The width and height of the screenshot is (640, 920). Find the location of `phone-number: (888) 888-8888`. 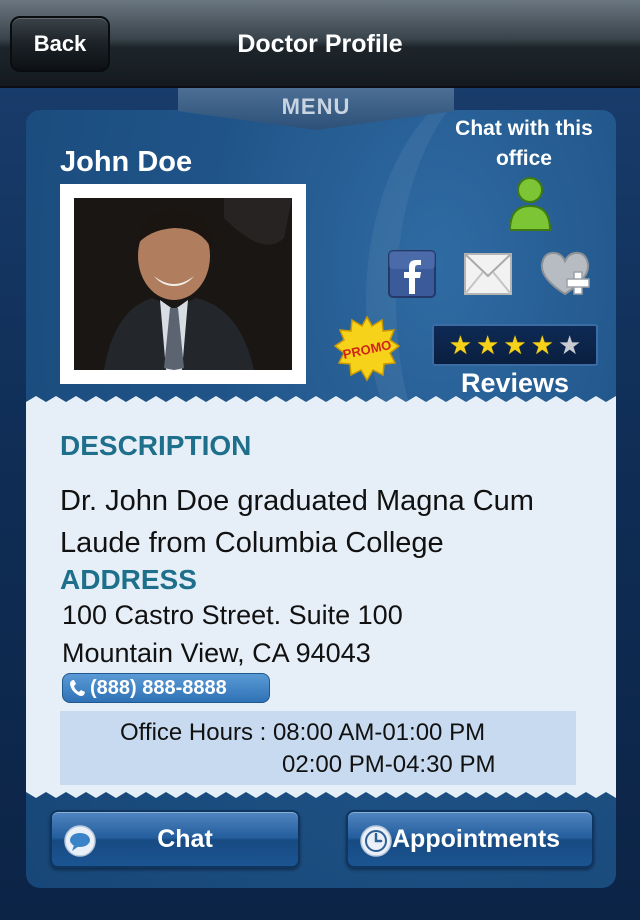

phone-number: (888) 888-8888 is located at coordinates (158, 687).